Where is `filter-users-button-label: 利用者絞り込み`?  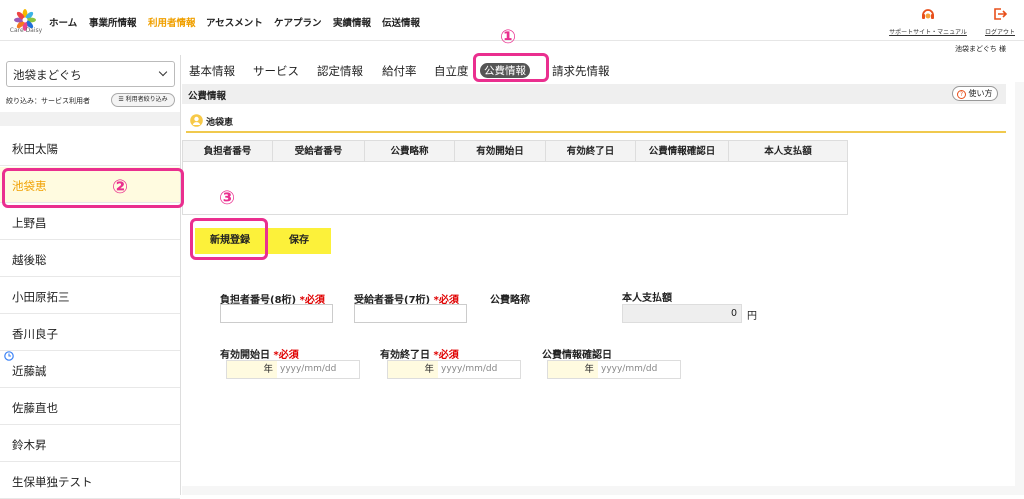 filter-users-button-label: 利用者絞り込み is located at coordinates (146, 99).